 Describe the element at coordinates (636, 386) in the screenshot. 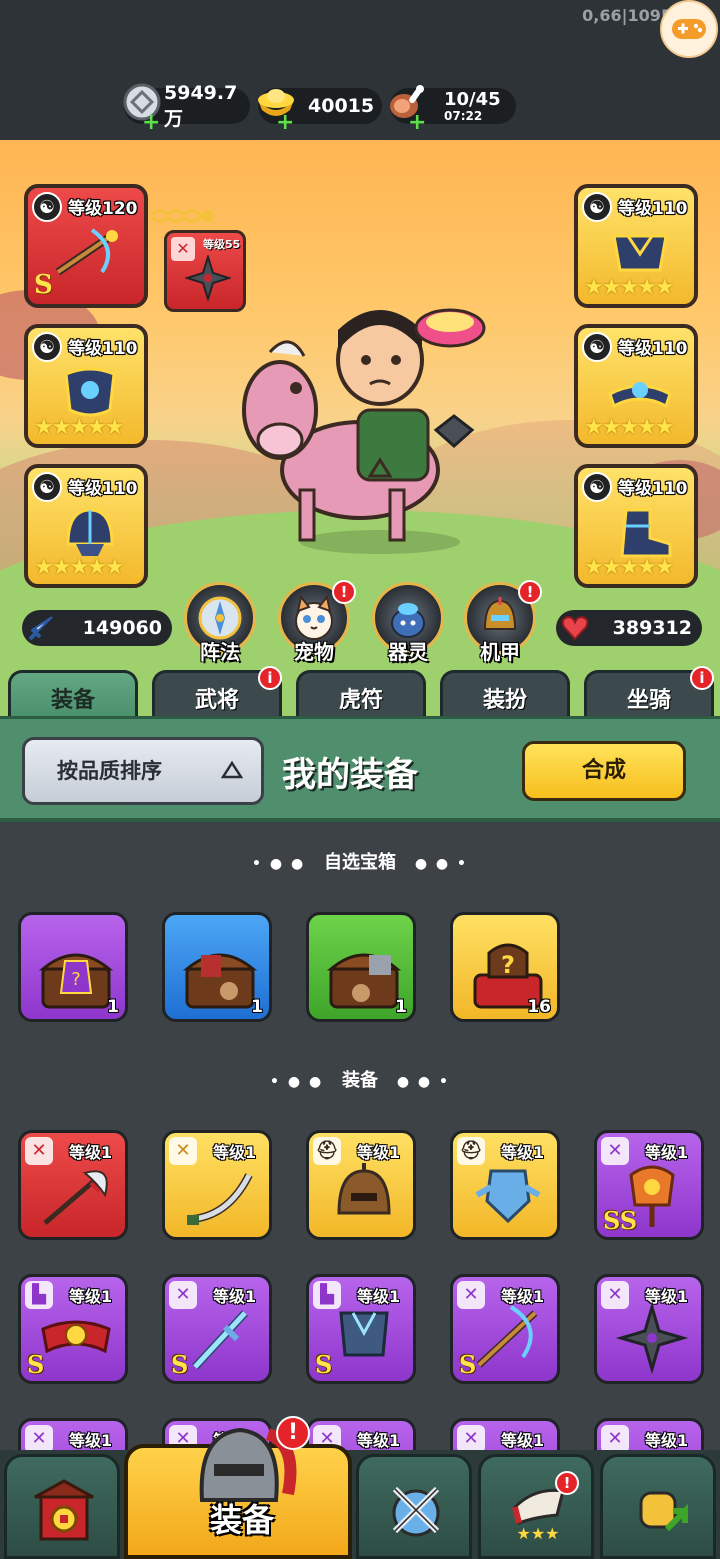

I see `equip-slot-belt: ☯ 等级110 ★★★★★` at that location.